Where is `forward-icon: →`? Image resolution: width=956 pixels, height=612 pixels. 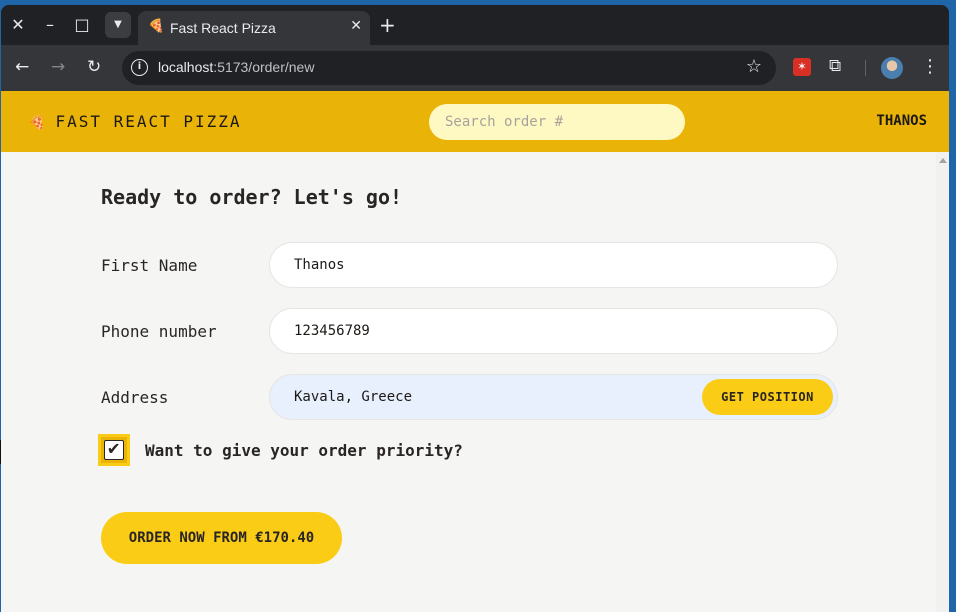 forward-icon: → is located at coordinates (58, 67).